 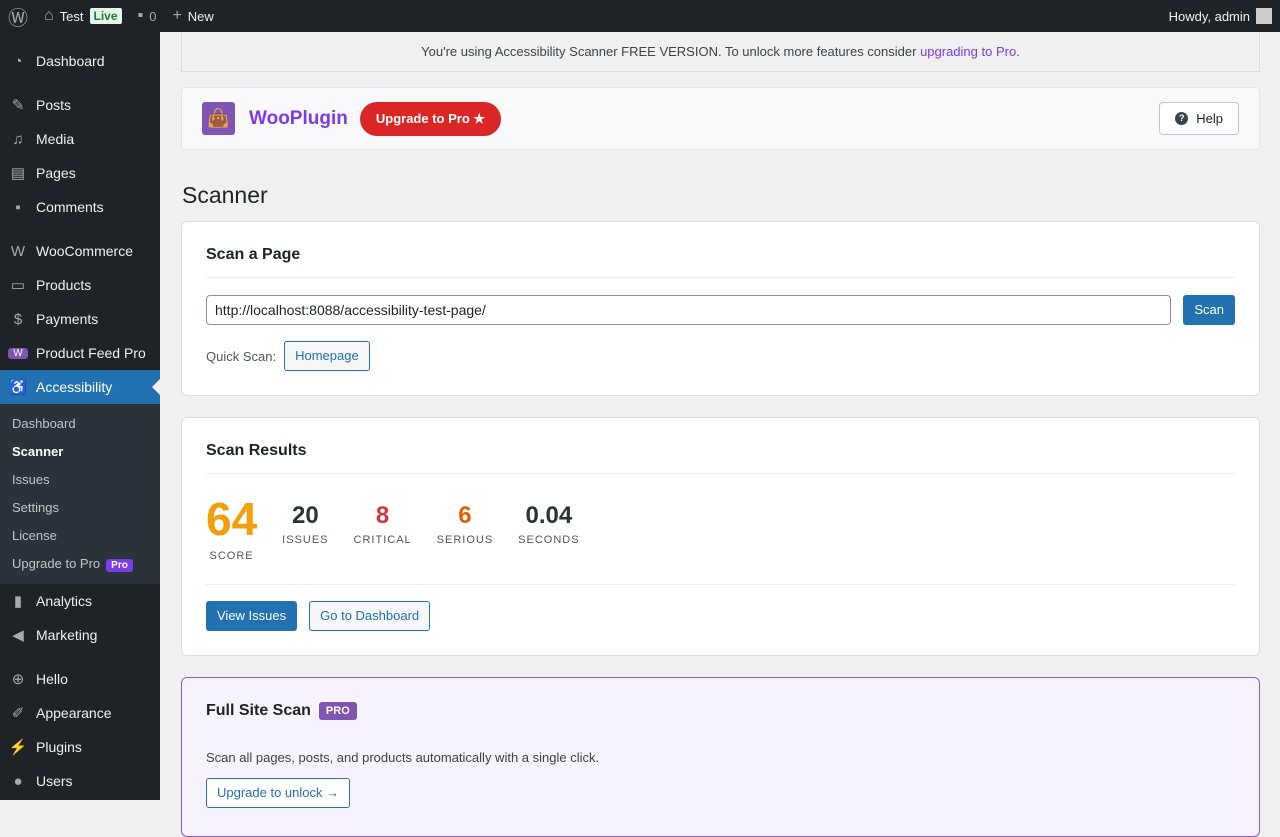 I want to click on menu-dashboard: ◔ Dashboard, so click(x=80, y=61).